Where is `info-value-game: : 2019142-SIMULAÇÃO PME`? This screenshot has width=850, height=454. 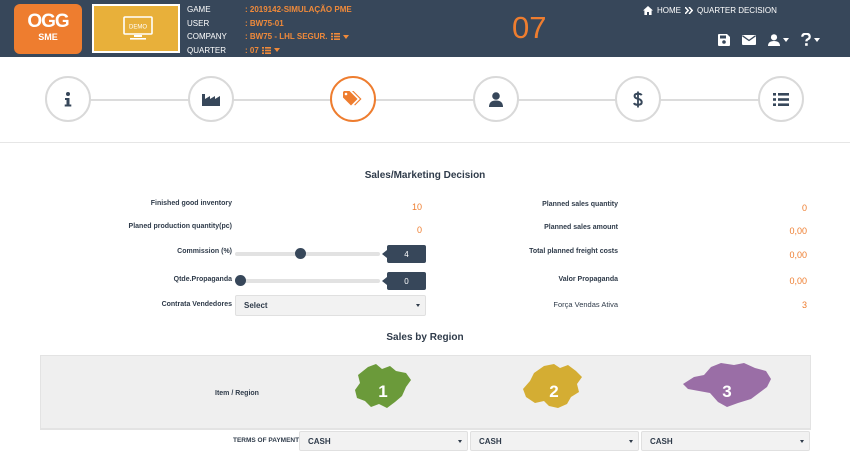 info-value-game: : 2019142-SIMULAÇÃO PME is located at coordinates (298, 9).